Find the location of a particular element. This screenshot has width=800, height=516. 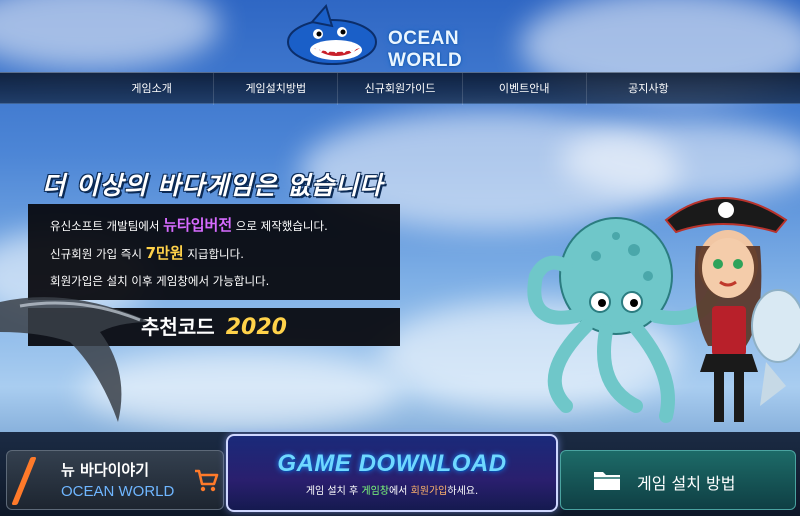

install-guide-button: 게임 설치 방법 is located at coordinates (678, 480).